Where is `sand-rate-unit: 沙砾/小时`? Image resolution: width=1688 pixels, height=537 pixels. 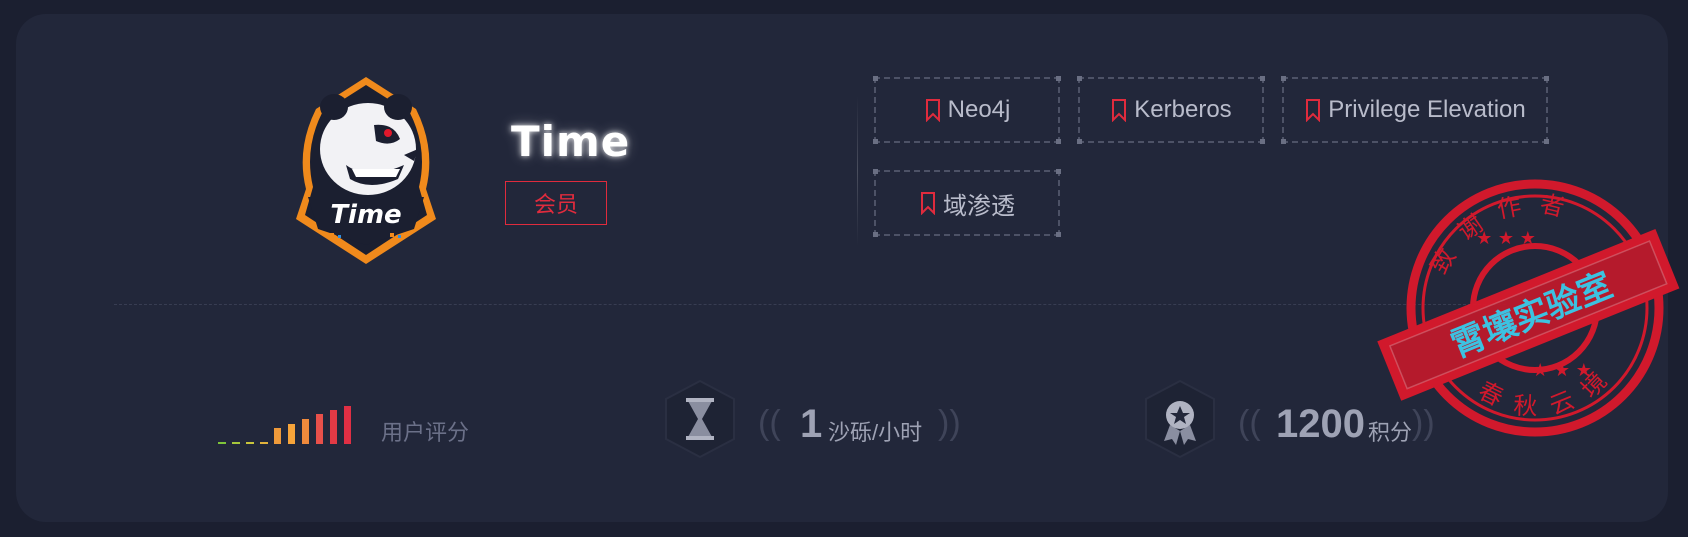
sand-rate-unit: 沙砾/小时 is located at coordinates (875, 432).